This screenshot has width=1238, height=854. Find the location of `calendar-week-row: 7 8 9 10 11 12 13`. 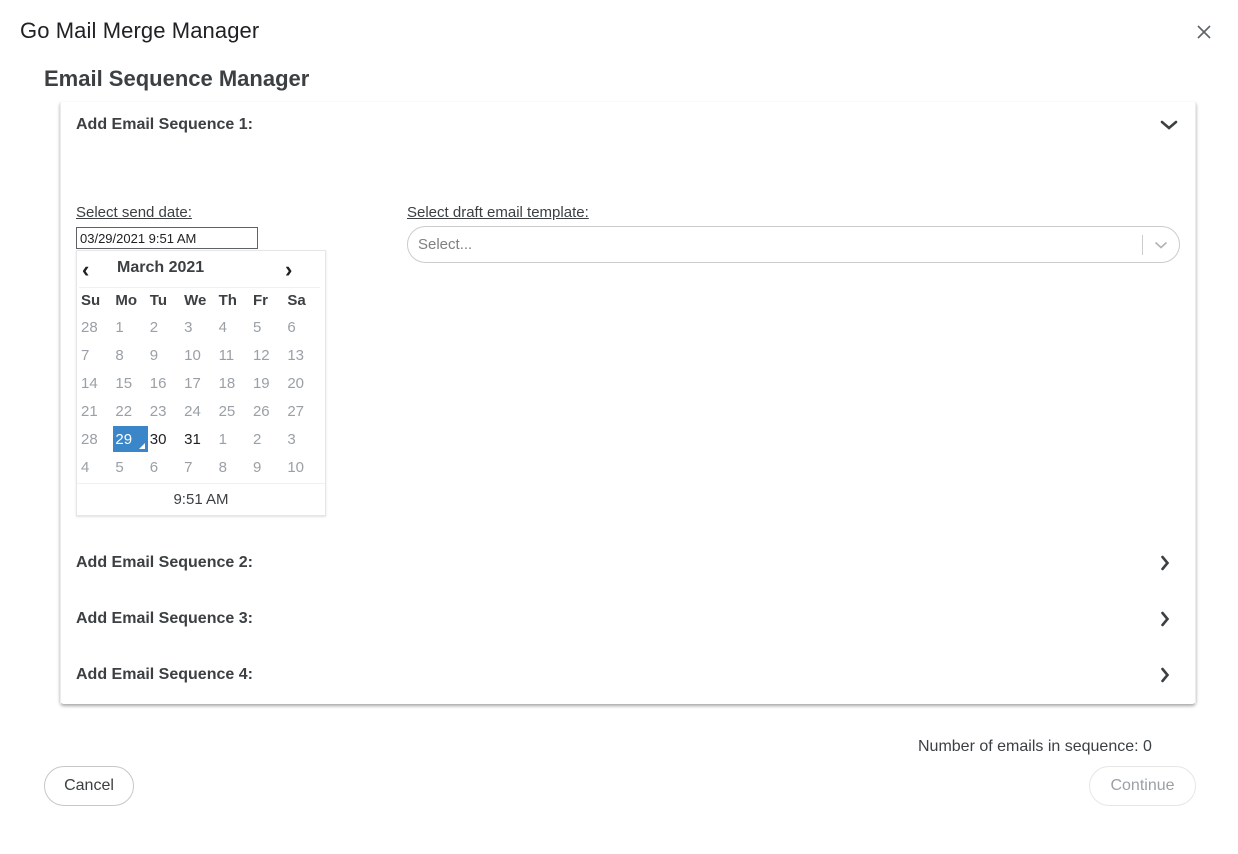

calendar-week-row: 7 8 9 10 11 12 13 is located at coordinates (199, 355).